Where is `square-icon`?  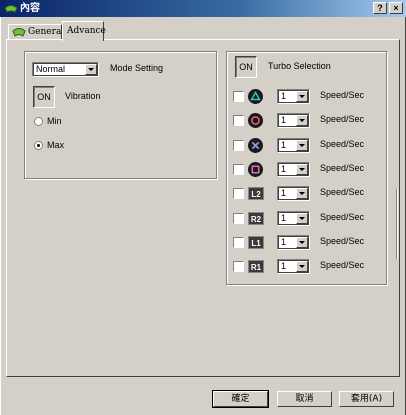
square-icon is located at coordinates (255, 169).